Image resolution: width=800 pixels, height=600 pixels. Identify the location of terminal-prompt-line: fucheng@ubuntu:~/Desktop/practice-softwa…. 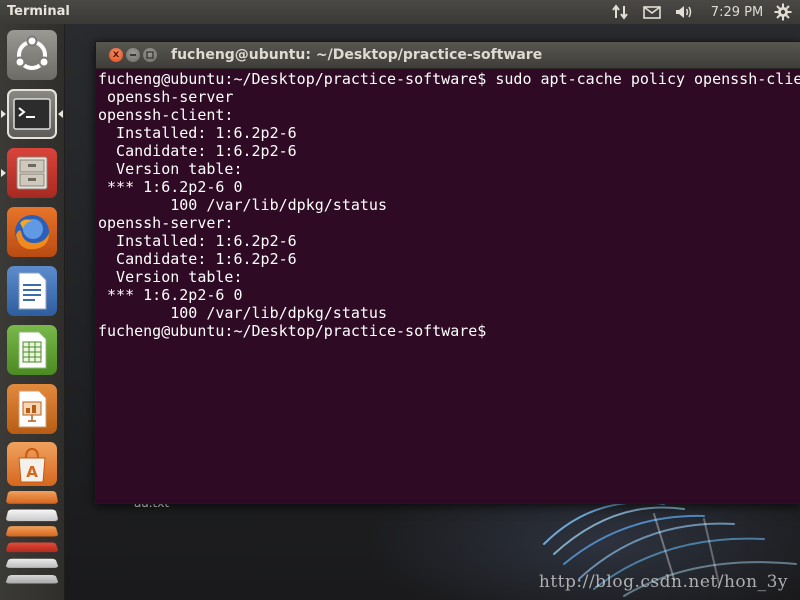
(292, 331).